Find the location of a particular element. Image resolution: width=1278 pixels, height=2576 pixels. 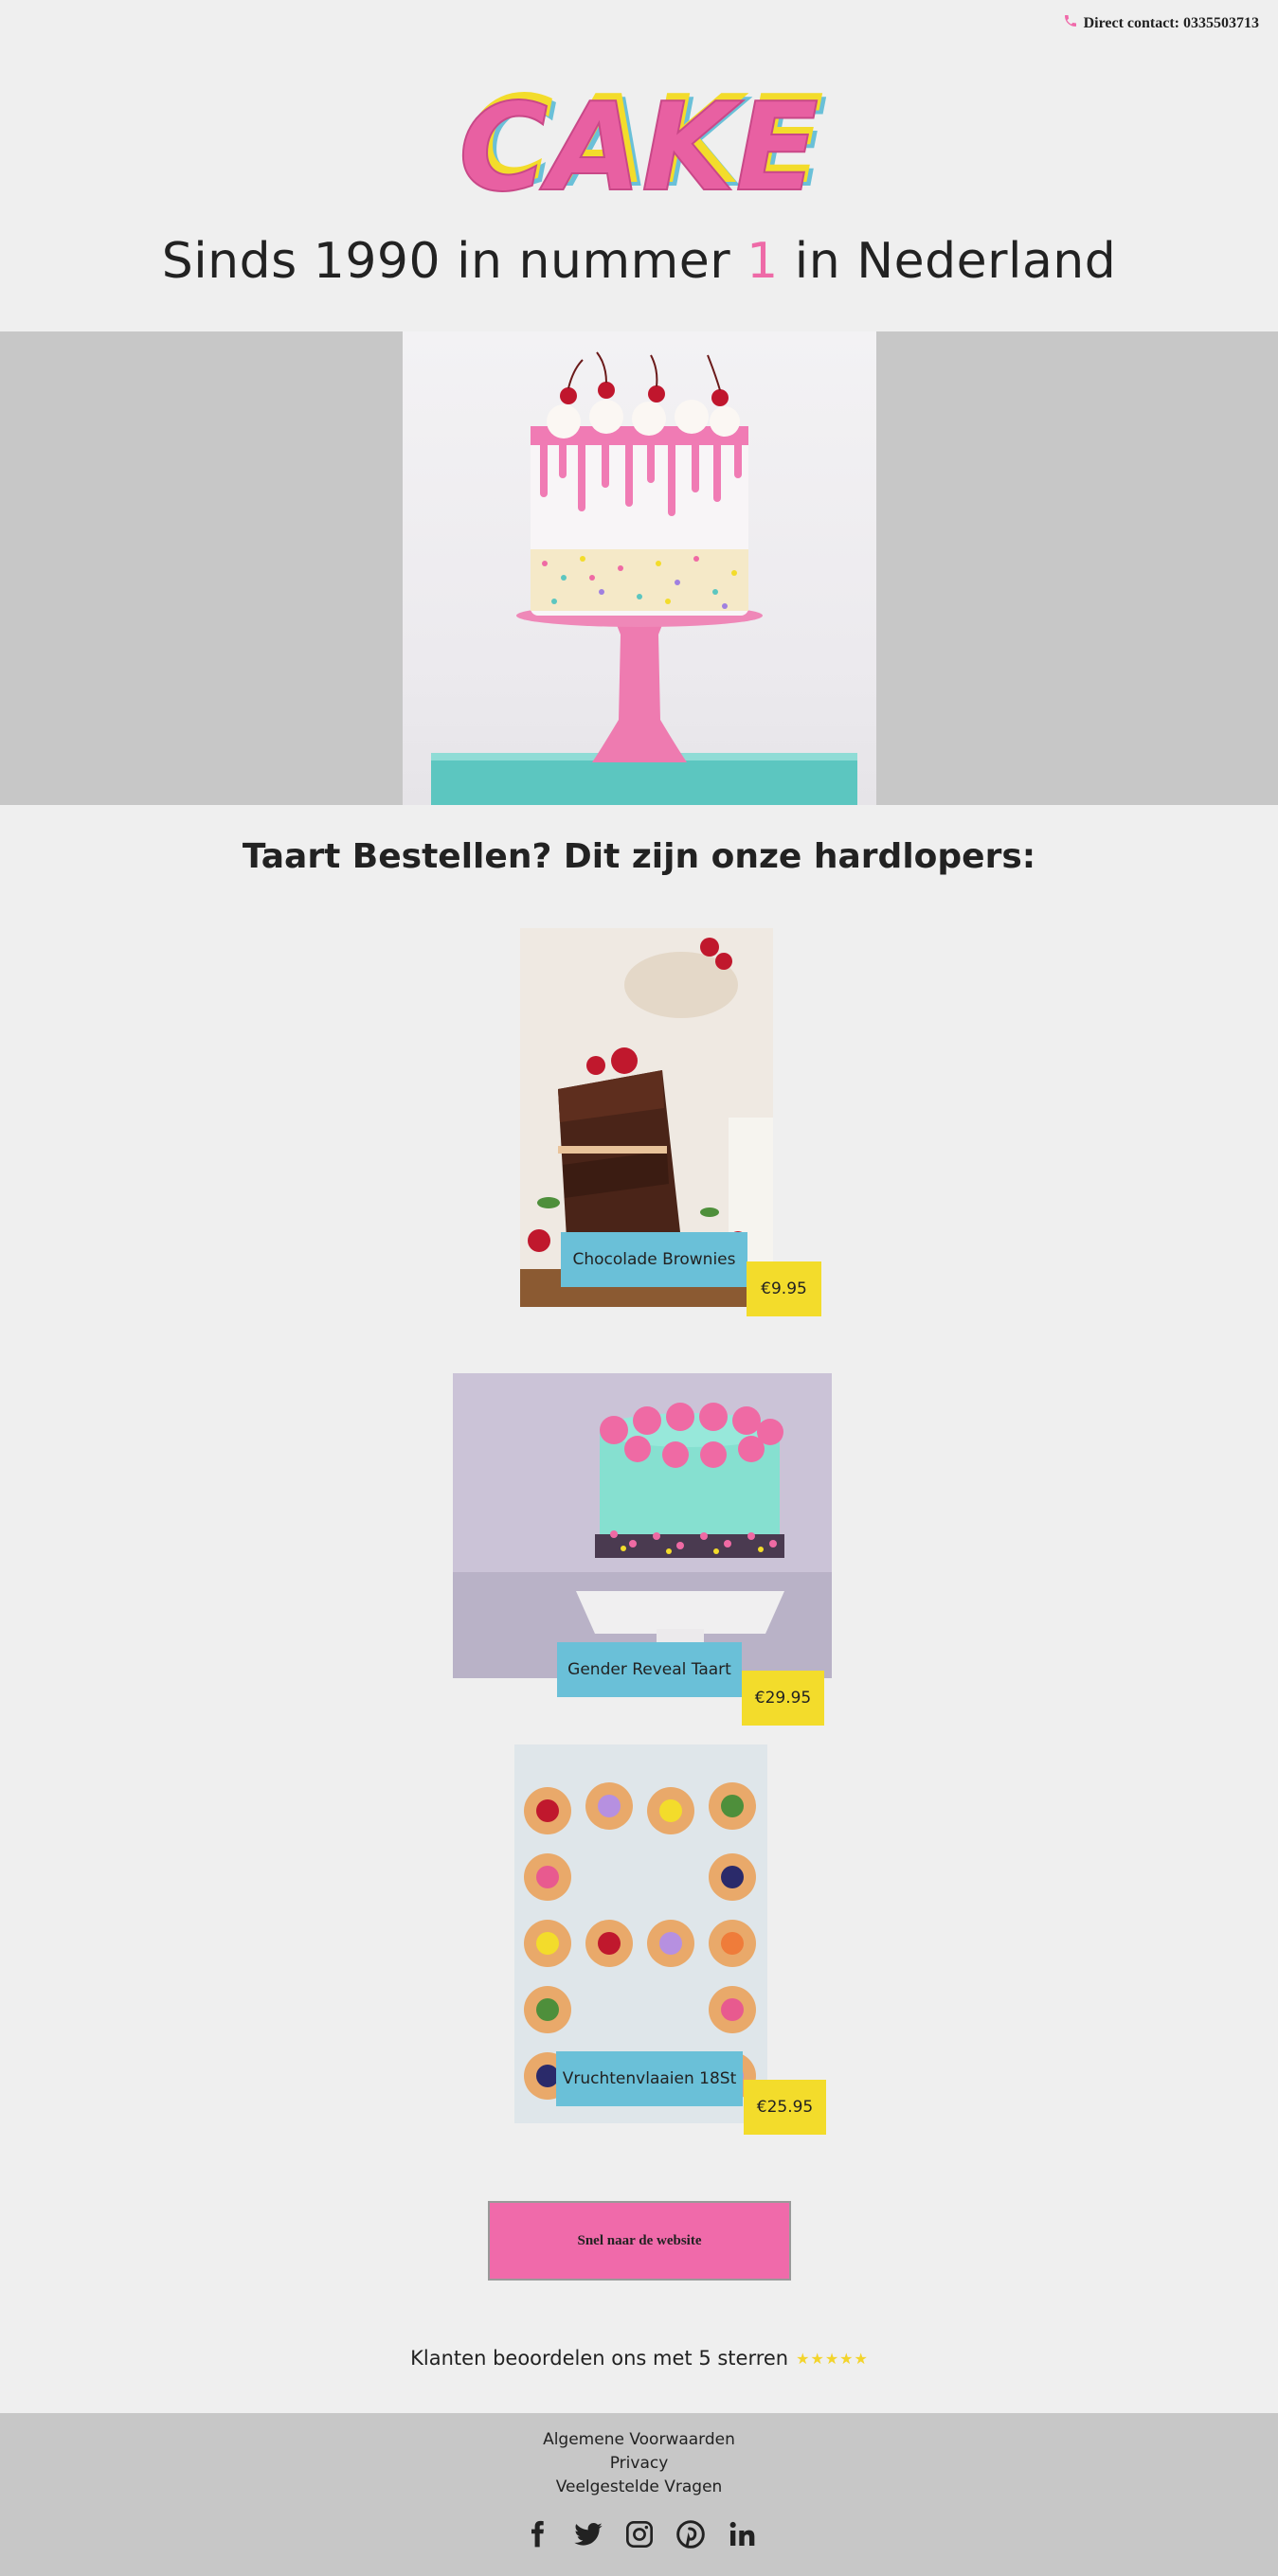

phone-icon is located at coordinates (1070, 23).